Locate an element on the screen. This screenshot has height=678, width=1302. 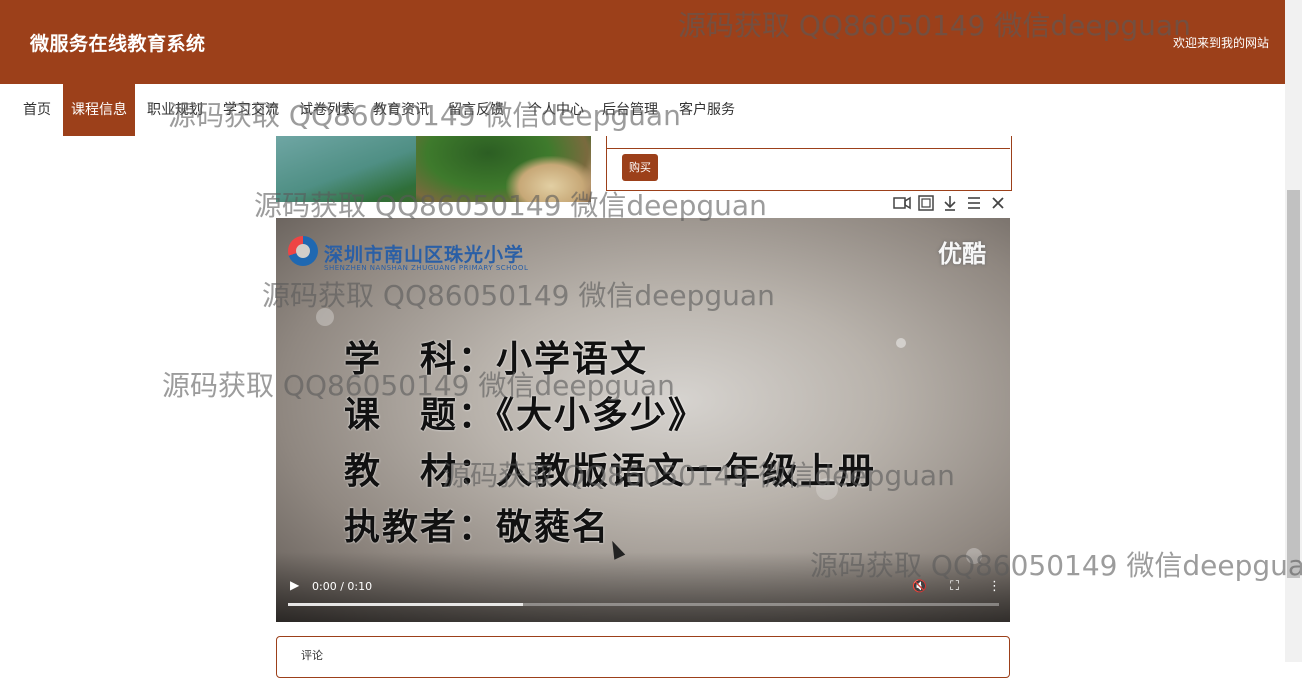
video-brand: 优酷 is located at coordinates (962, 254).